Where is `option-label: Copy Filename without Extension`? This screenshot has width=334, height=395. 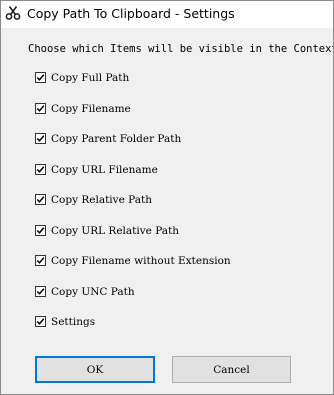
option-label: Copy Filename without Extension is located at coordinates (141, 260).